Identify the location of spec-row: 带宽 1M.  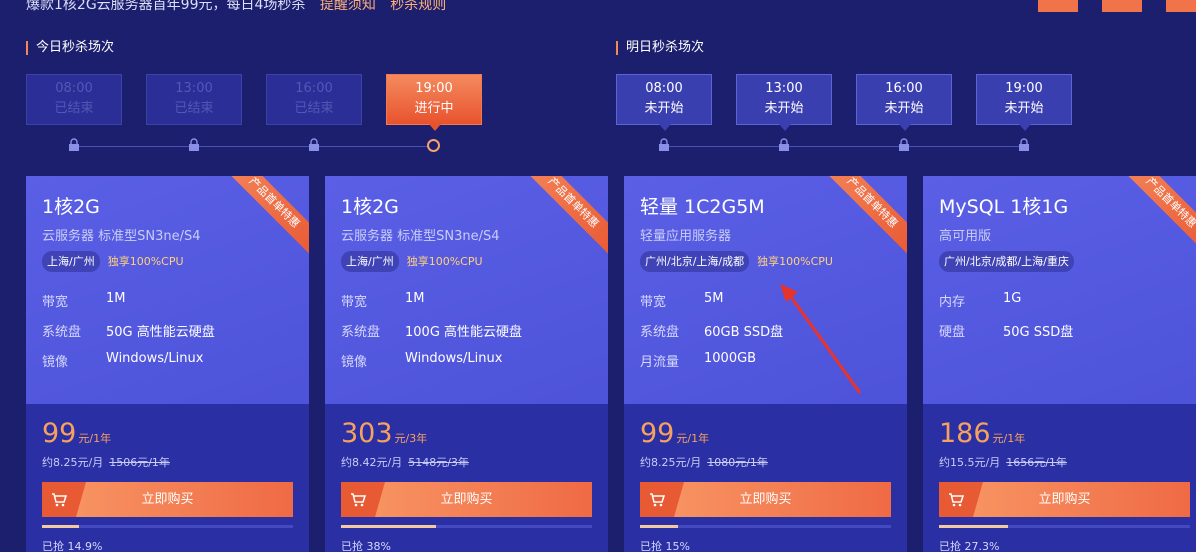
(84, 300).